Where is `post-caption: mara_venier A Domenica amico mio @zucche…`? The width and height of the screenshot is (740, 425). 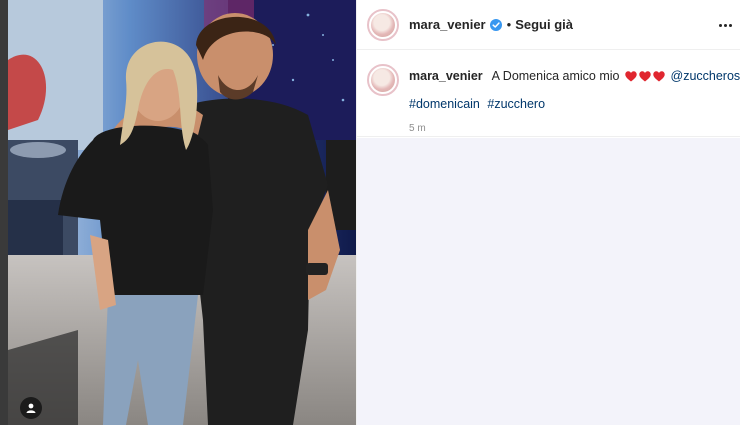 post-caption: mara_venier A Domenica amico mio @zucche… is located at coordinates (548, 93).